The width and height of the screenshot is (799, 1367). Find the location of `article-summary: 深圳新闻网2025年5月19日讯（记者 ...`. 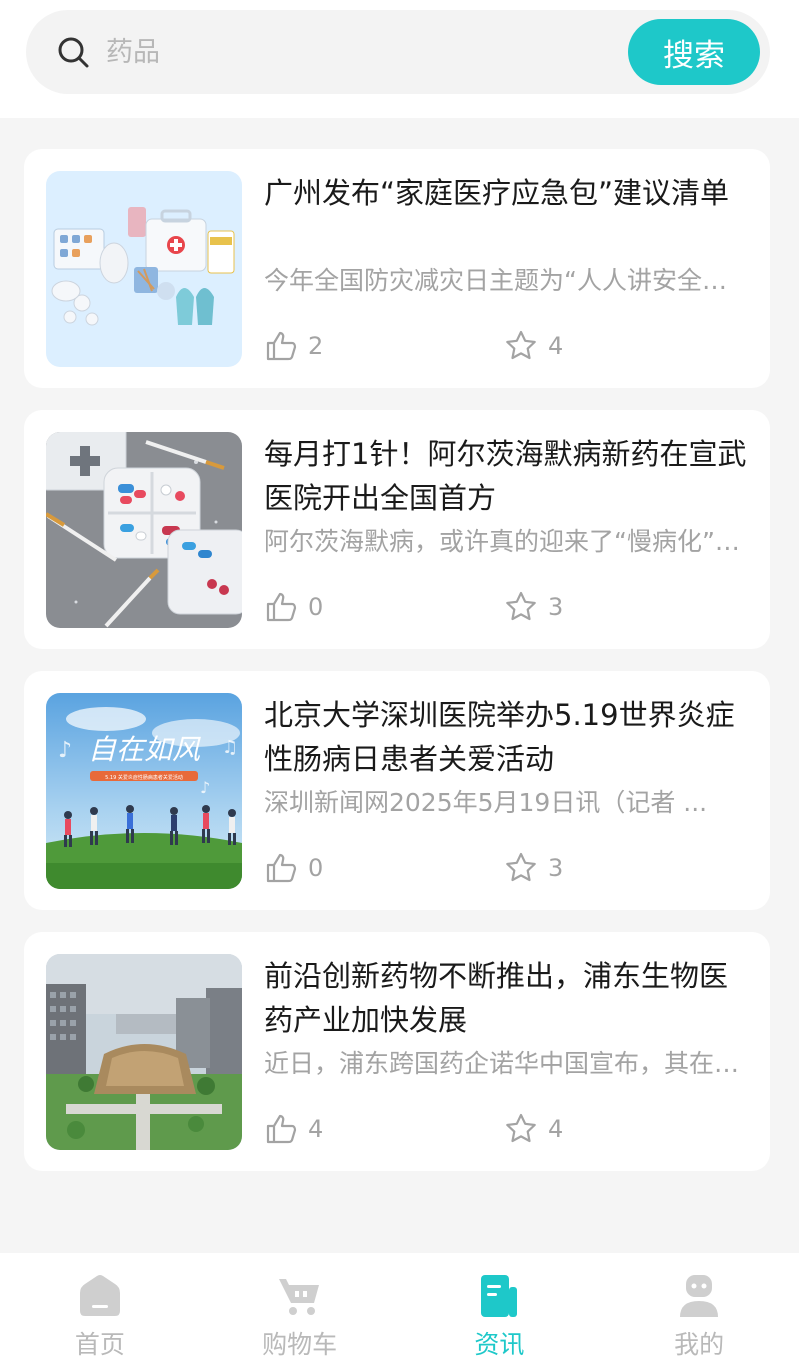

article-summary: 深圳新闻网2025年5月19日讯（记者 ... is located at coordinates (486, 802).